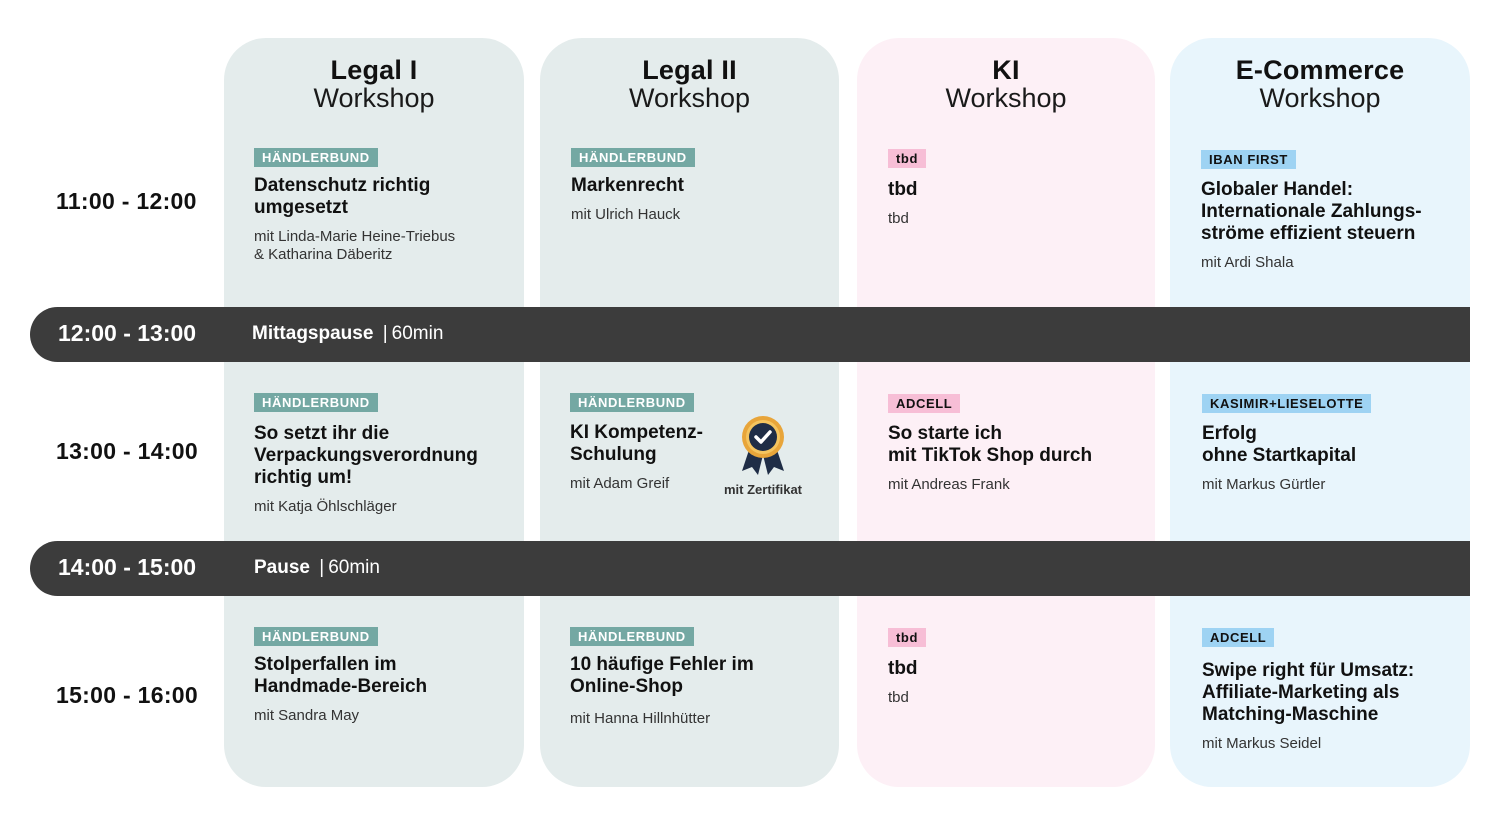 This screenshot has width=1500, height=825. What do you see at coordinates (1248, 159) in the screenshot?
I see `sponsor-tag: IBAN FIRST` at bounding box center [1248, 159].